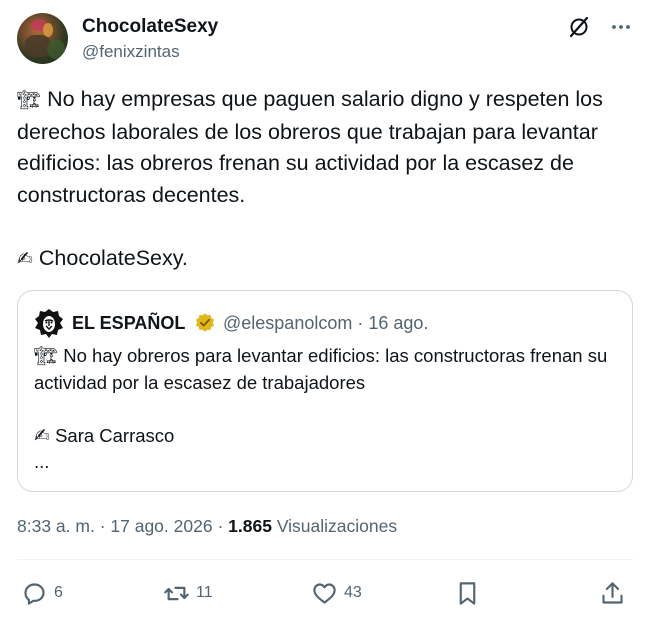  I want to click on author-handle: @fenixzintas, so click(131, 52).